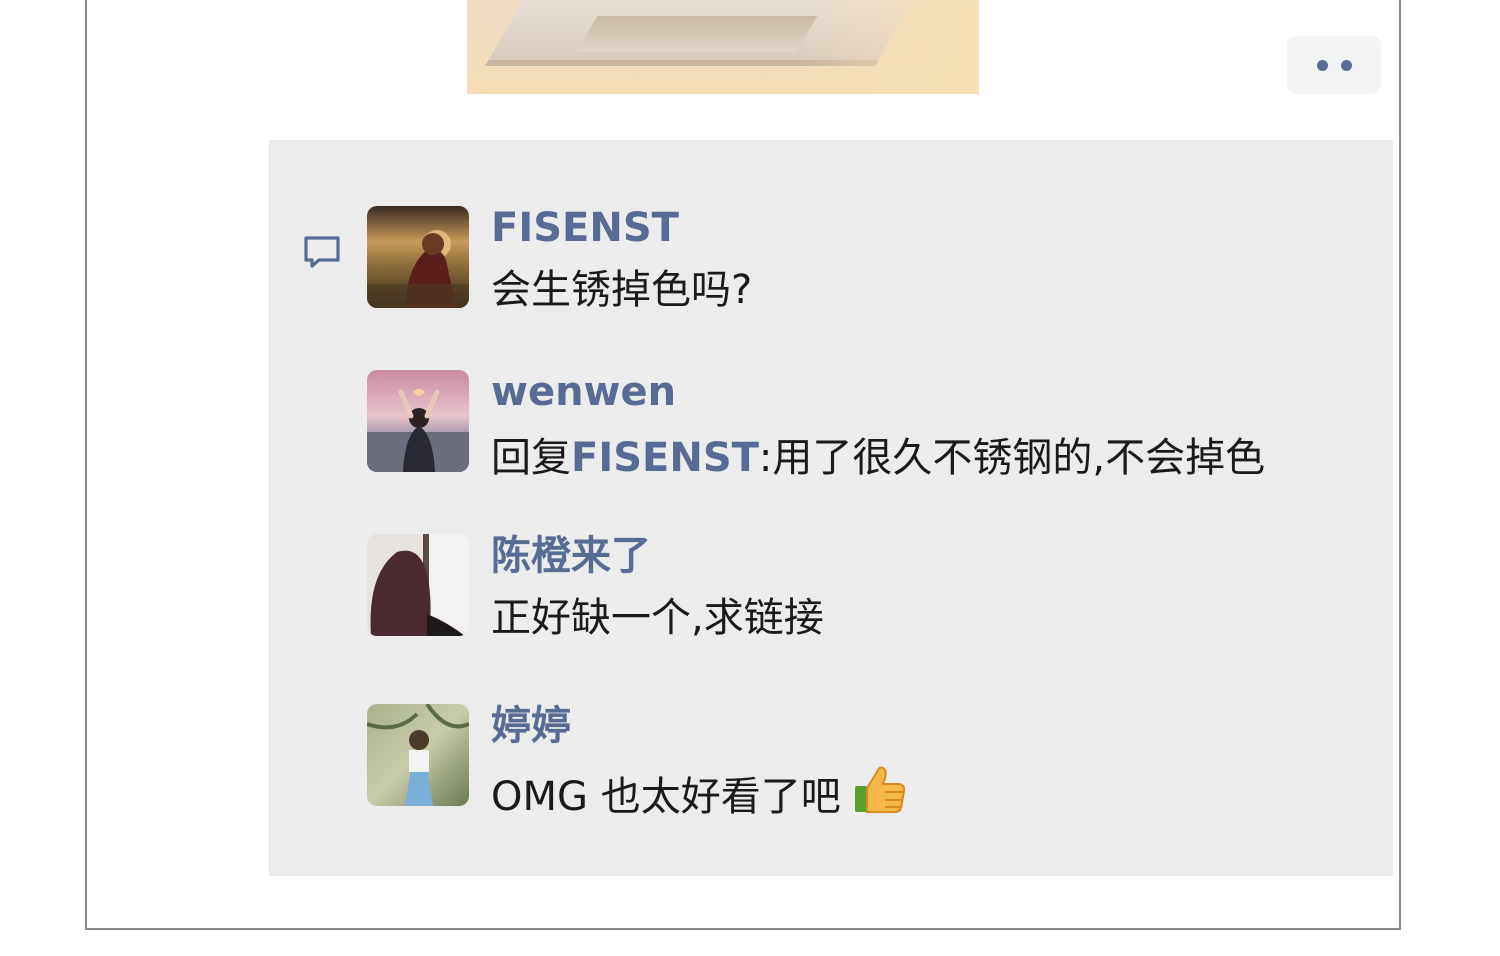 The image size is (1500, 956). What do you see at coordinates (1012, 458) in the screenshot?
I see `reply-body: :用了很久不锈钢的,不会掉色` at bounding box center [1012, 458].